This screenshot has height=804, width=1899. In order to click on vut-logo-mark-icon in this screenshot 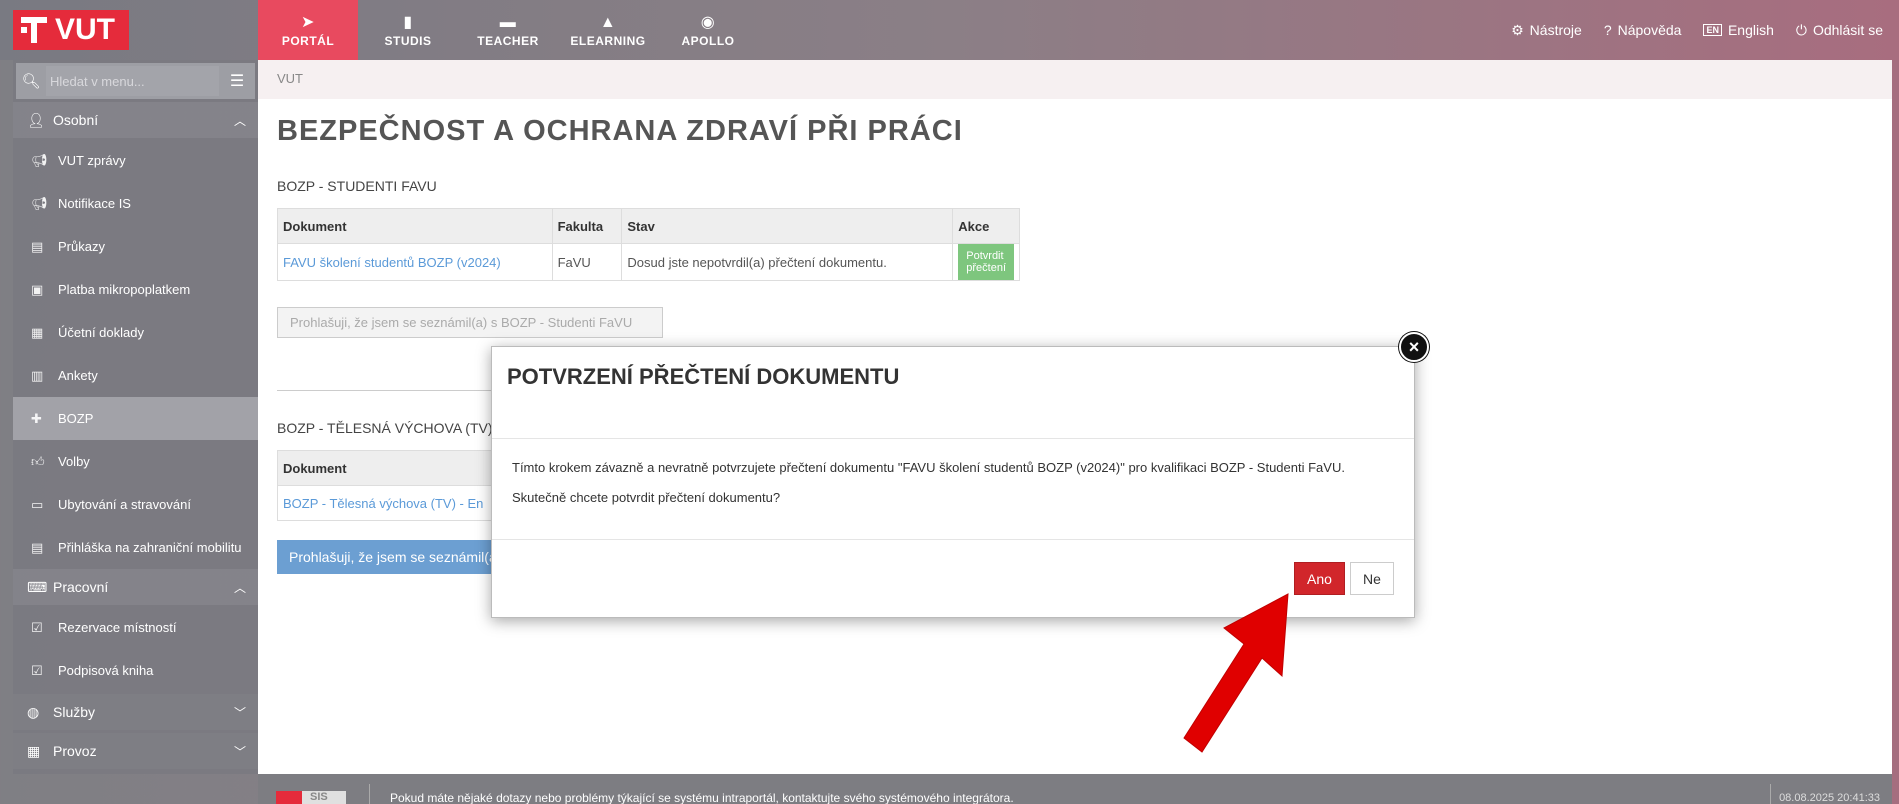, I will do `click(34, 30)`.